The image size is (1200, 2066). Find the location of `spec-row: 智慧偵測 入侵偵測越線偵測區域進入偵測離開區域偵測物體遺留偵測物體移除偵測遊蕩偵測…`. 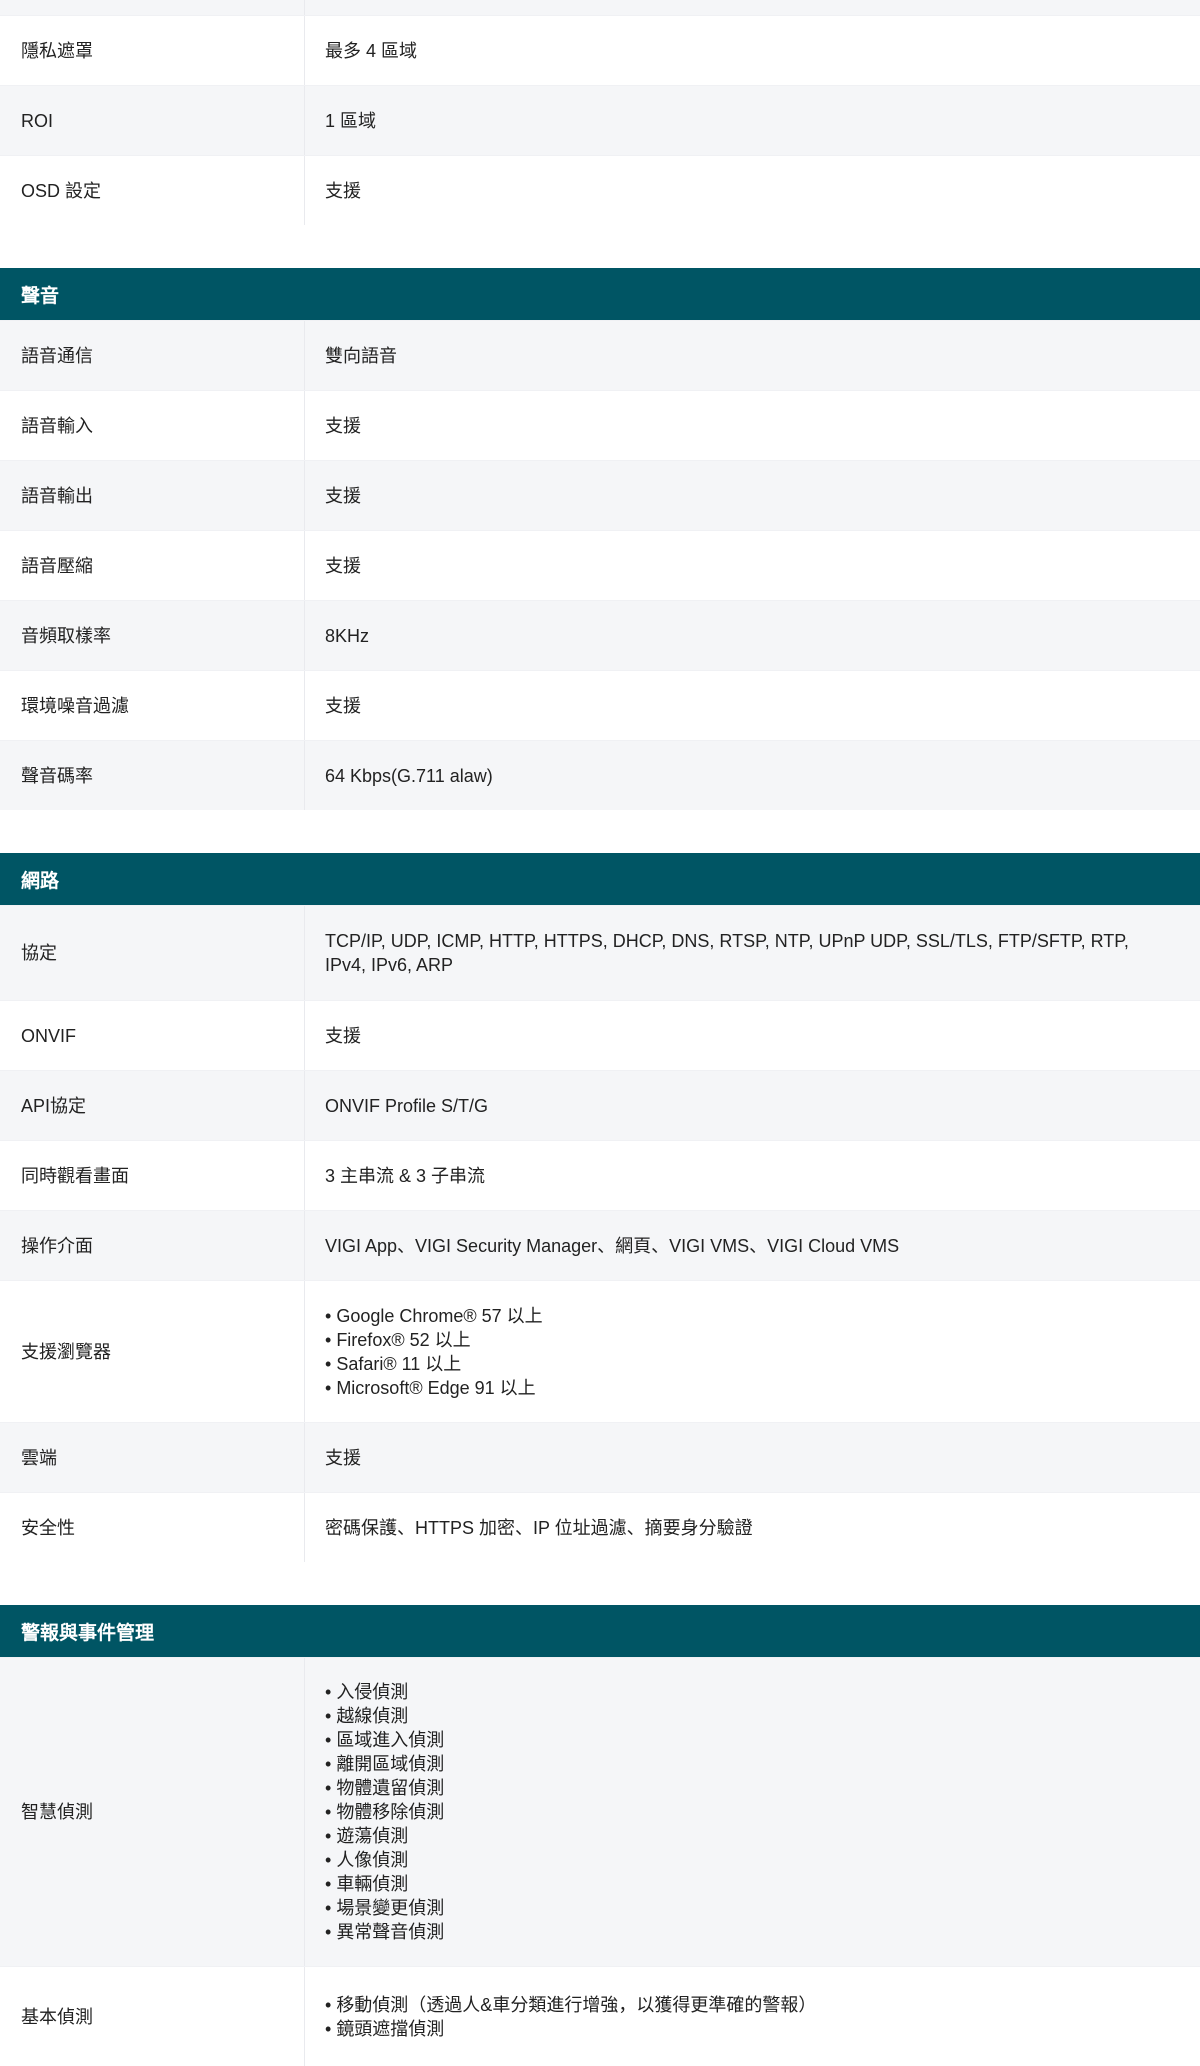

spec-row: 智慧偵測 入侵偵測越線偵測區域進入偵測離開區域偵測物體遺留偵測物體移除偵測遊蕩偵測… is located at coordinates (600, 1811).